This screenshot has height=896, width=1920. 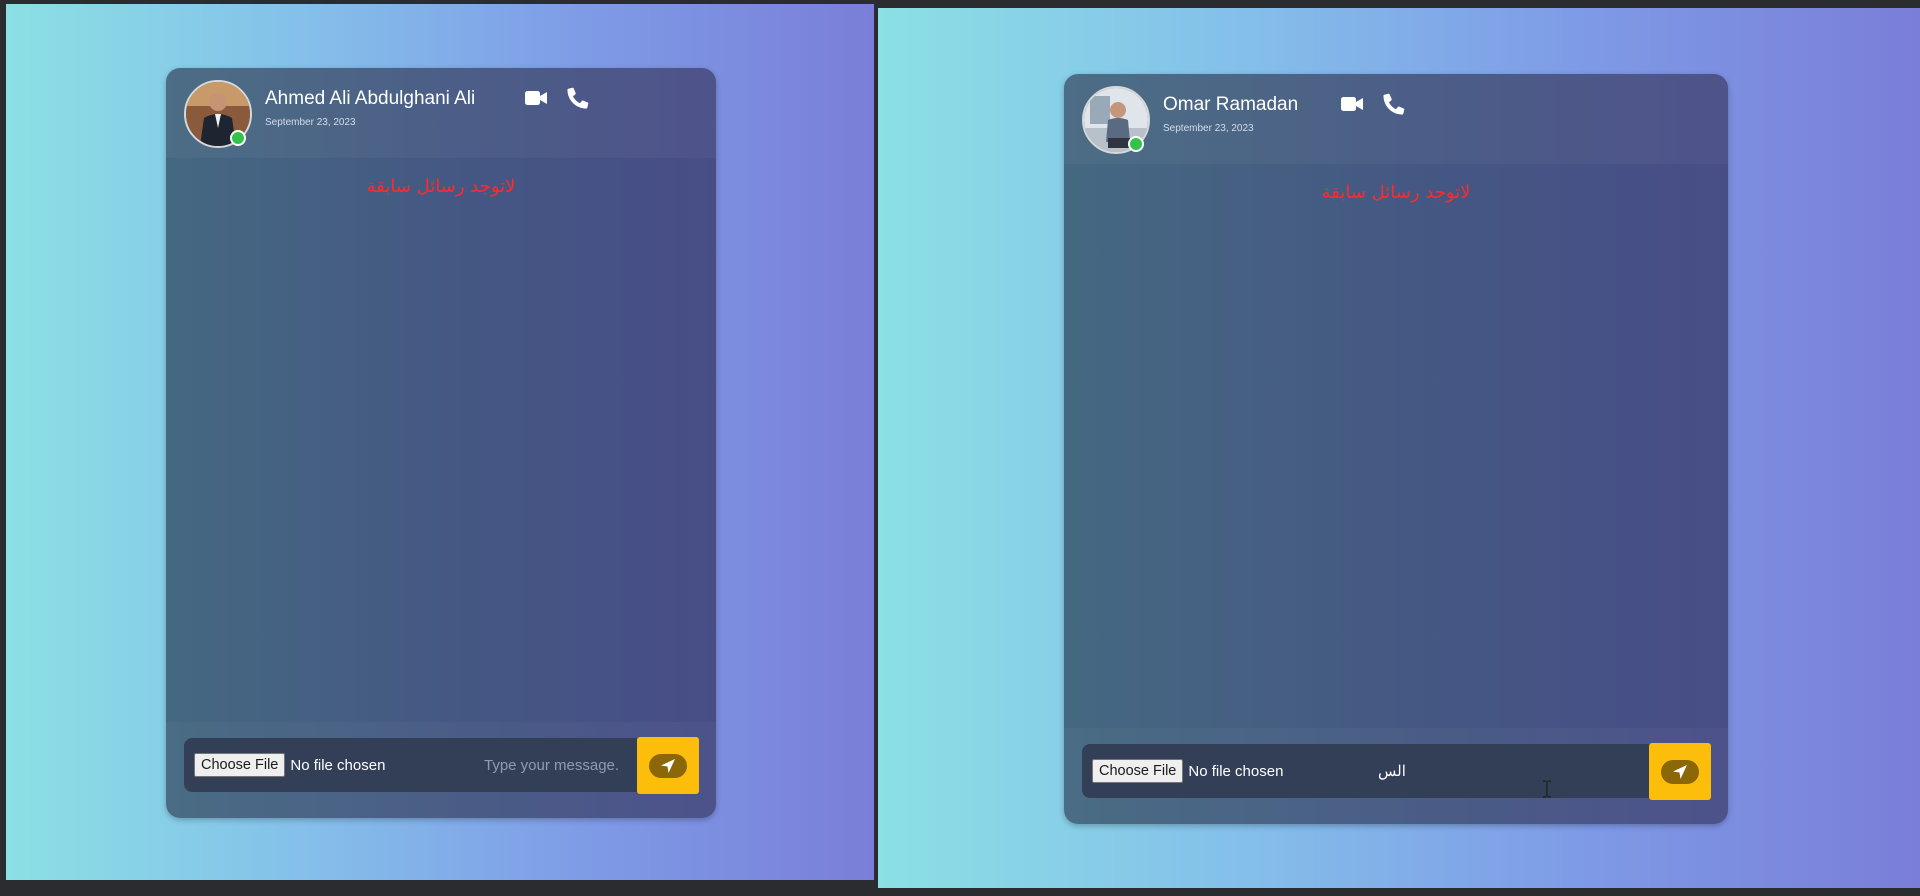 What do you see at coordinates (1396, 119) in the screenshot?
I see `chat-header: Omar Ramadan September 23, 2023` at bounding box center [1396, 119].